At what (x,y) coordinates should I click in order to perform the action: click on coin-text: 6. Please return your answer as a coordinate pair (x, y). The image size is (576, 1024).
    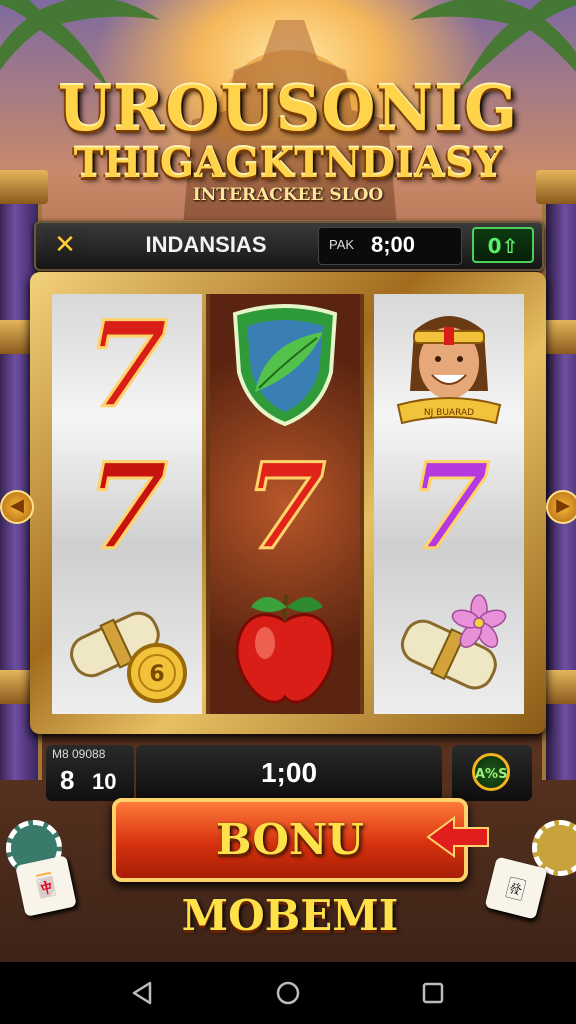
    Looking at the image, I should click on (156, 674).